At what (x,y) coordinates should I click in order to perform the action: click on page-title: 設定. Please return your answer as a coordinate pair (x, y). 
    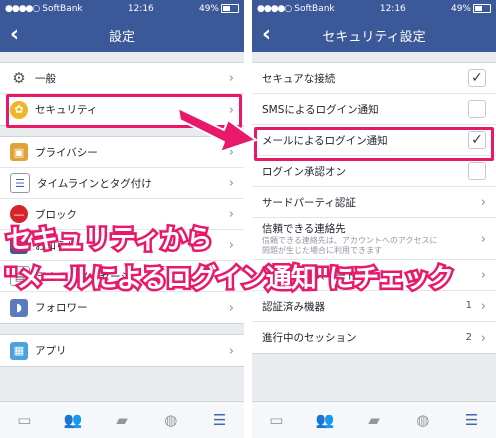
    Looking at the image, I should click on (121, 37).